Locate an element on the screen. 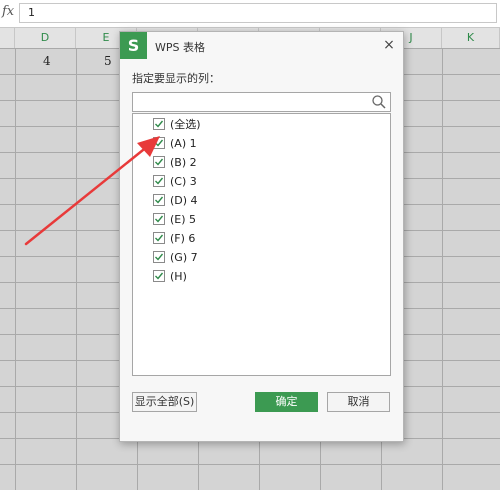 The image size is (500, 490). list-item-f: (F) 6 is located at coordinates (174, 239).